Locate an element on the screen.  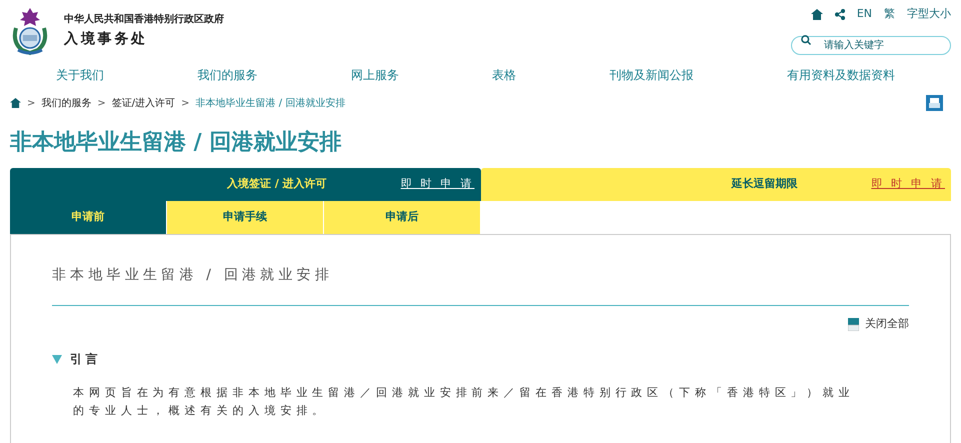
printer-icon is located at coordinates (934, 103).